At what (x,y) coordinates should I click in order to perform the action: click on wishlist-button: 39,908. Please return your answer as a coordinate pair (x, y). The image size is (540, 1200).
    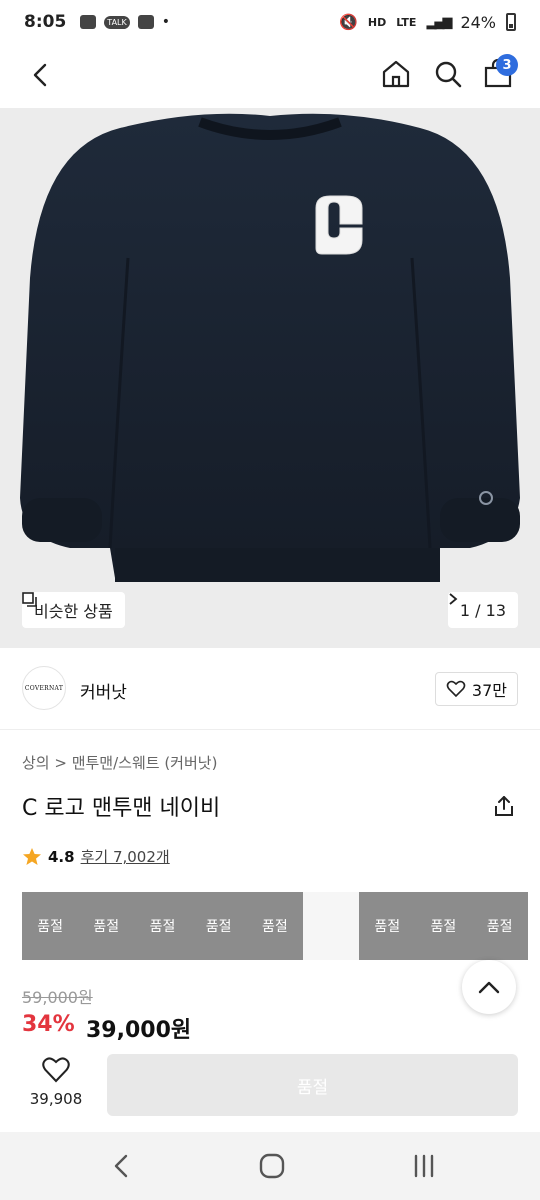
    Looking at the image, I should click on (56, 1082).